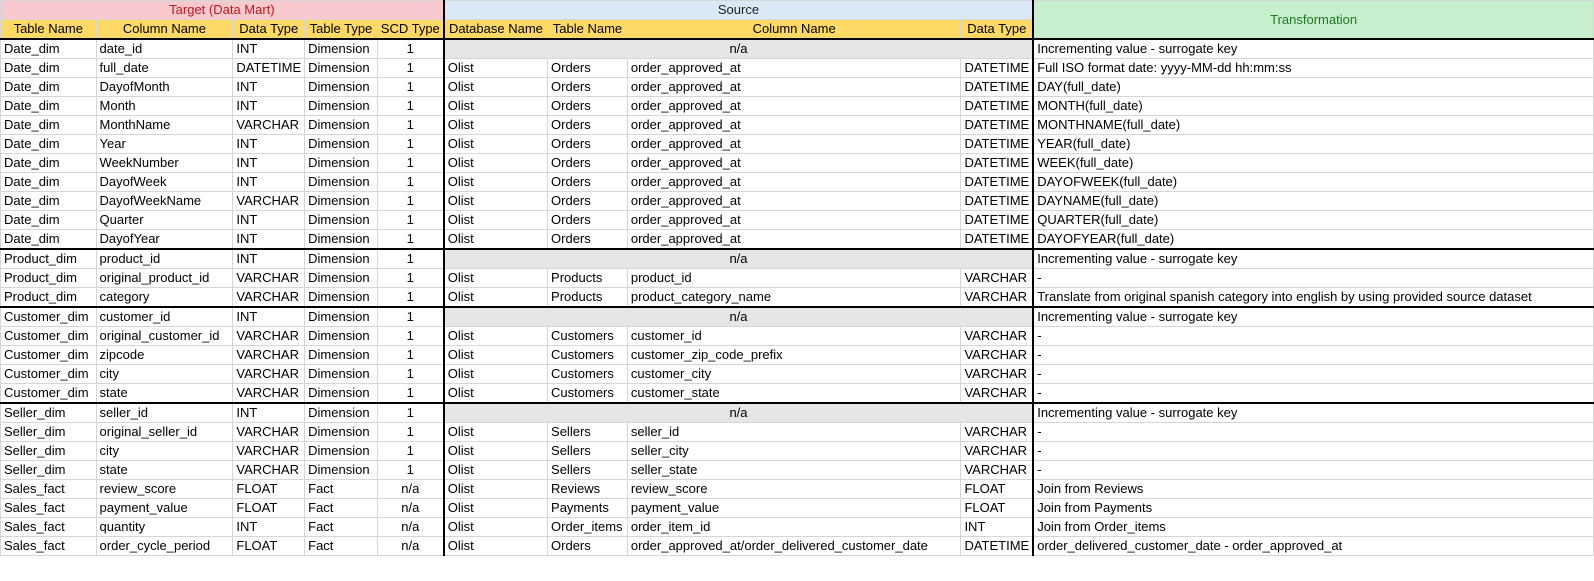 The height and width of the screenshot is (581, 1594). What do you see at coordinates (164, 508) in the screenshot?
I see `target-column-name-cell: payment_value` at bounding box center [164, 508].